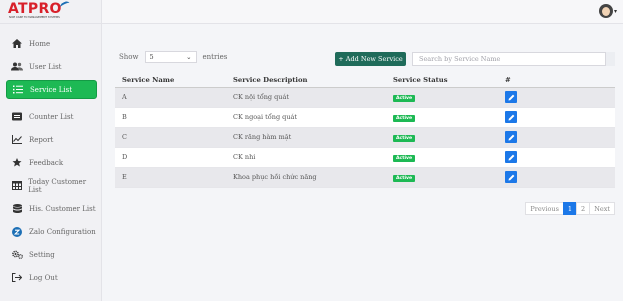 Image resolution: width=623 pixels, height=301 pixels. I want to click on sidebar-item-service-list: Service List, so click(51, 89).